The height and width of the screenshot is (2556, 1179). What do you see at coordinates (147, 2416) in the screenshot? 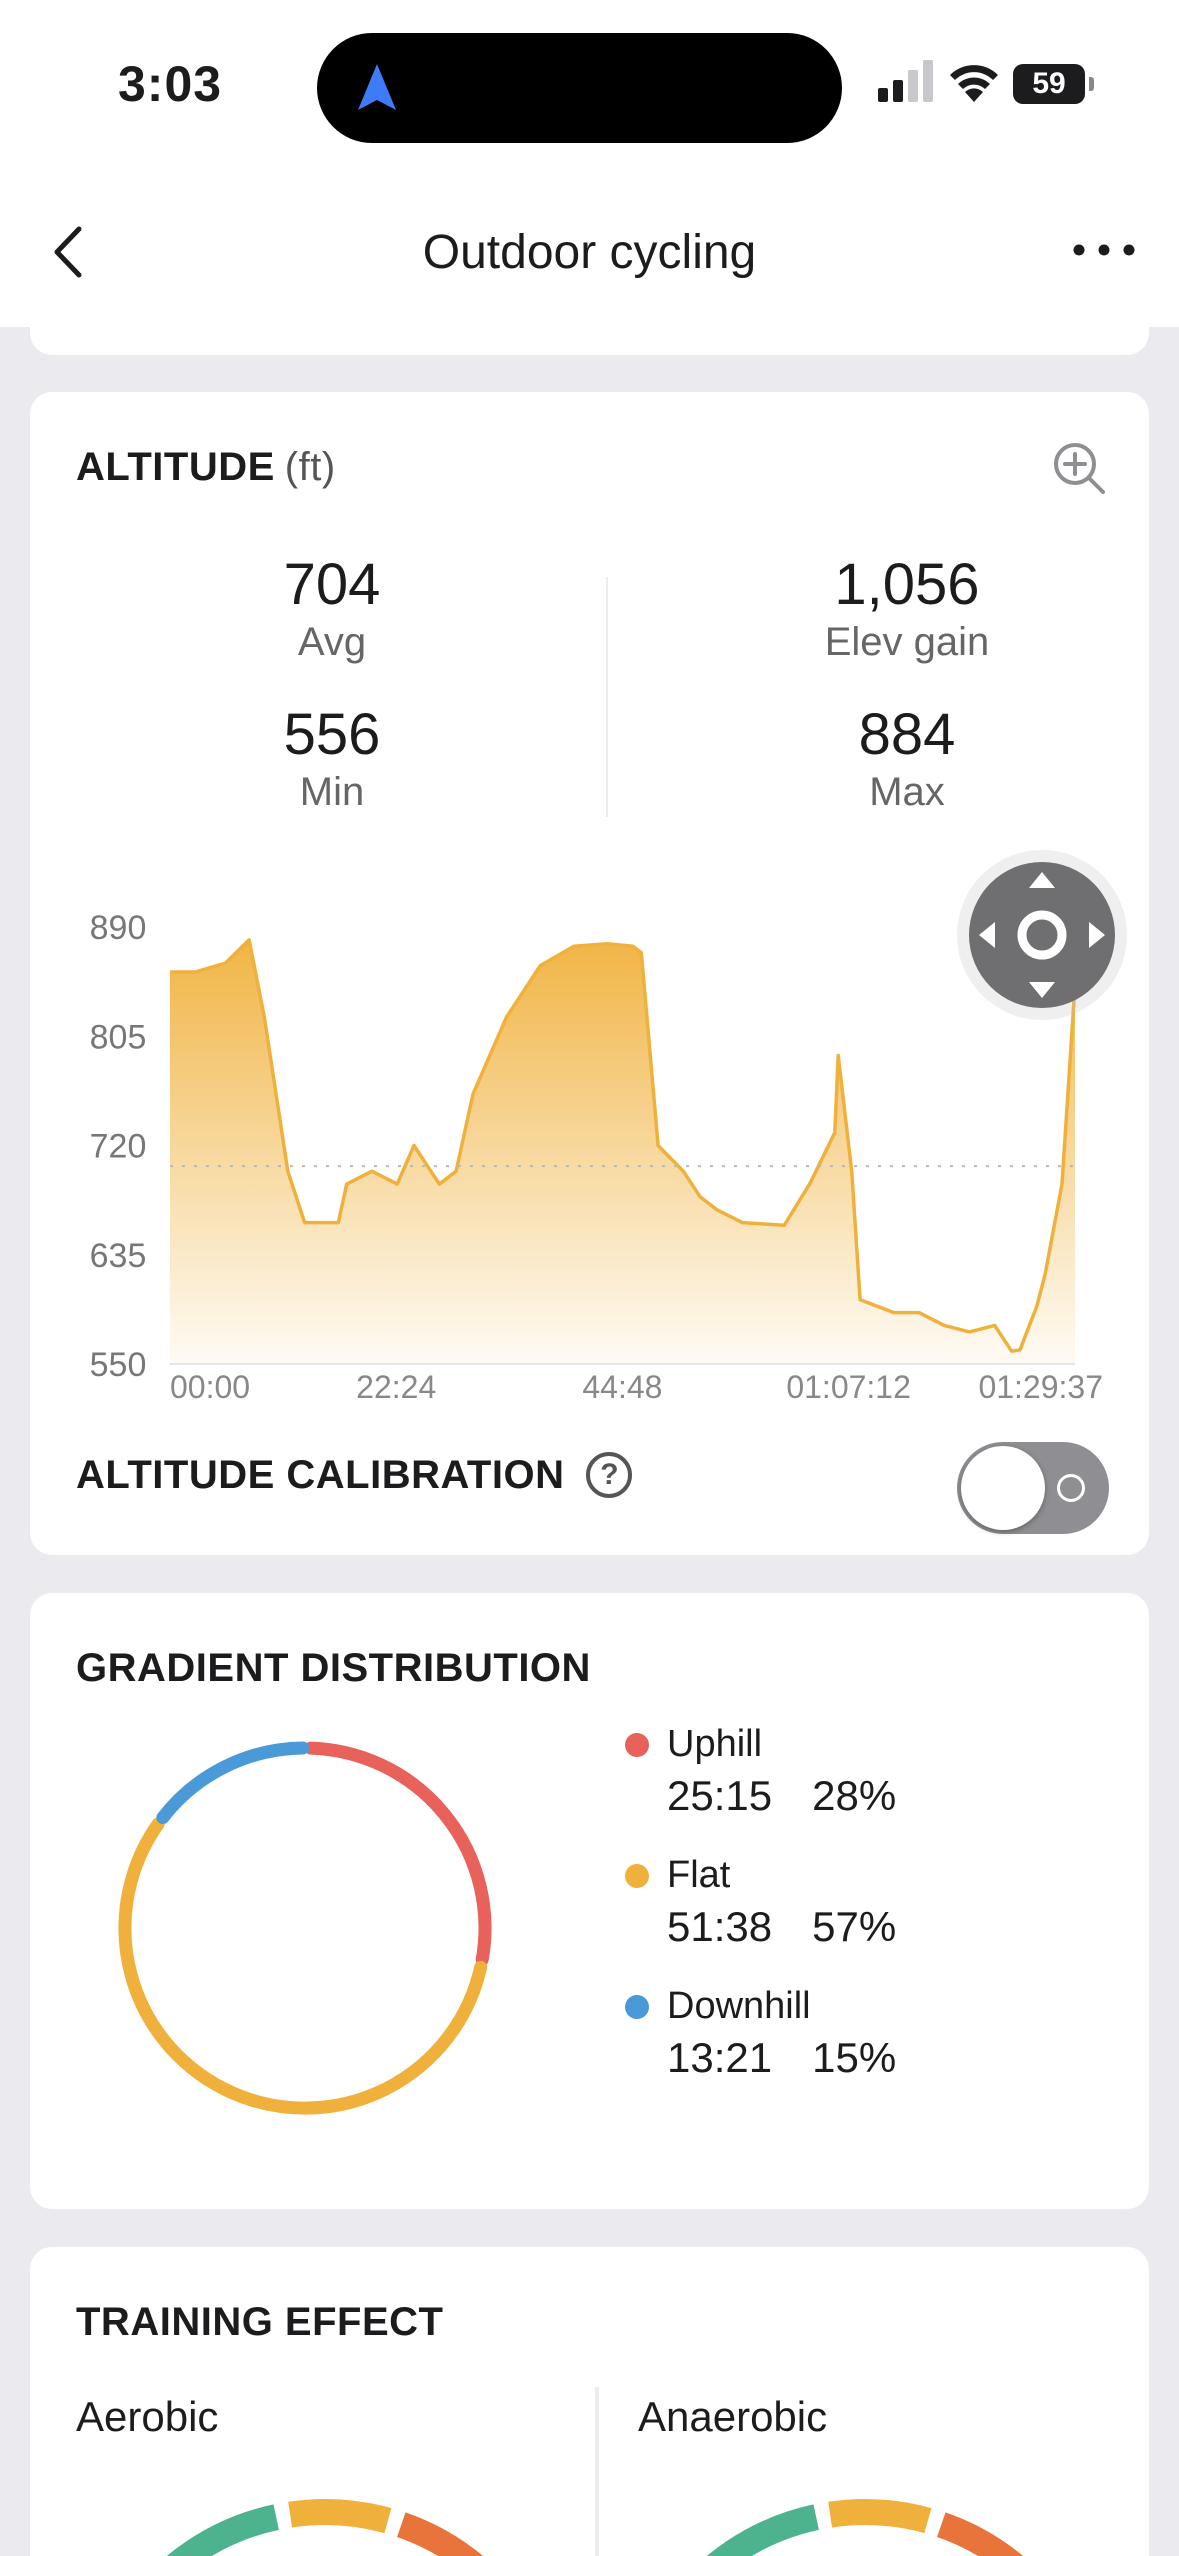
I see `aerobic-label: Aerobic` at bounding box center [147, 2416].